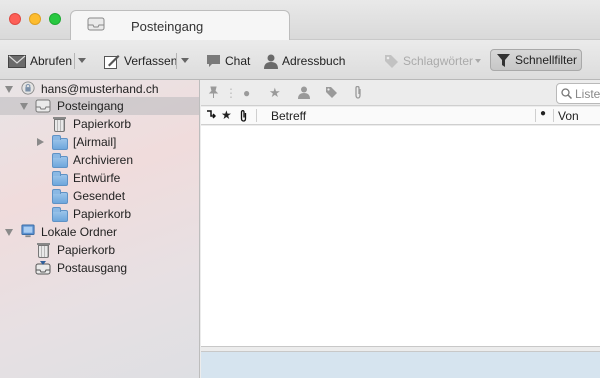 Image resolution: width=600 pixels, height=378 pixels. I want to click on tab-label: Posteingang, so click(167, 26).